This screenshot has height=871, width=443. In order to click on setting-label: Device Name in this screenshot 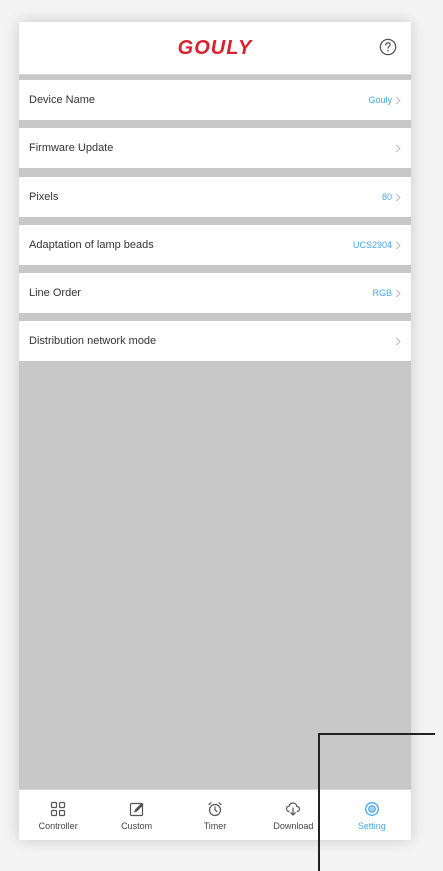, I will do `click(62, 100)`.